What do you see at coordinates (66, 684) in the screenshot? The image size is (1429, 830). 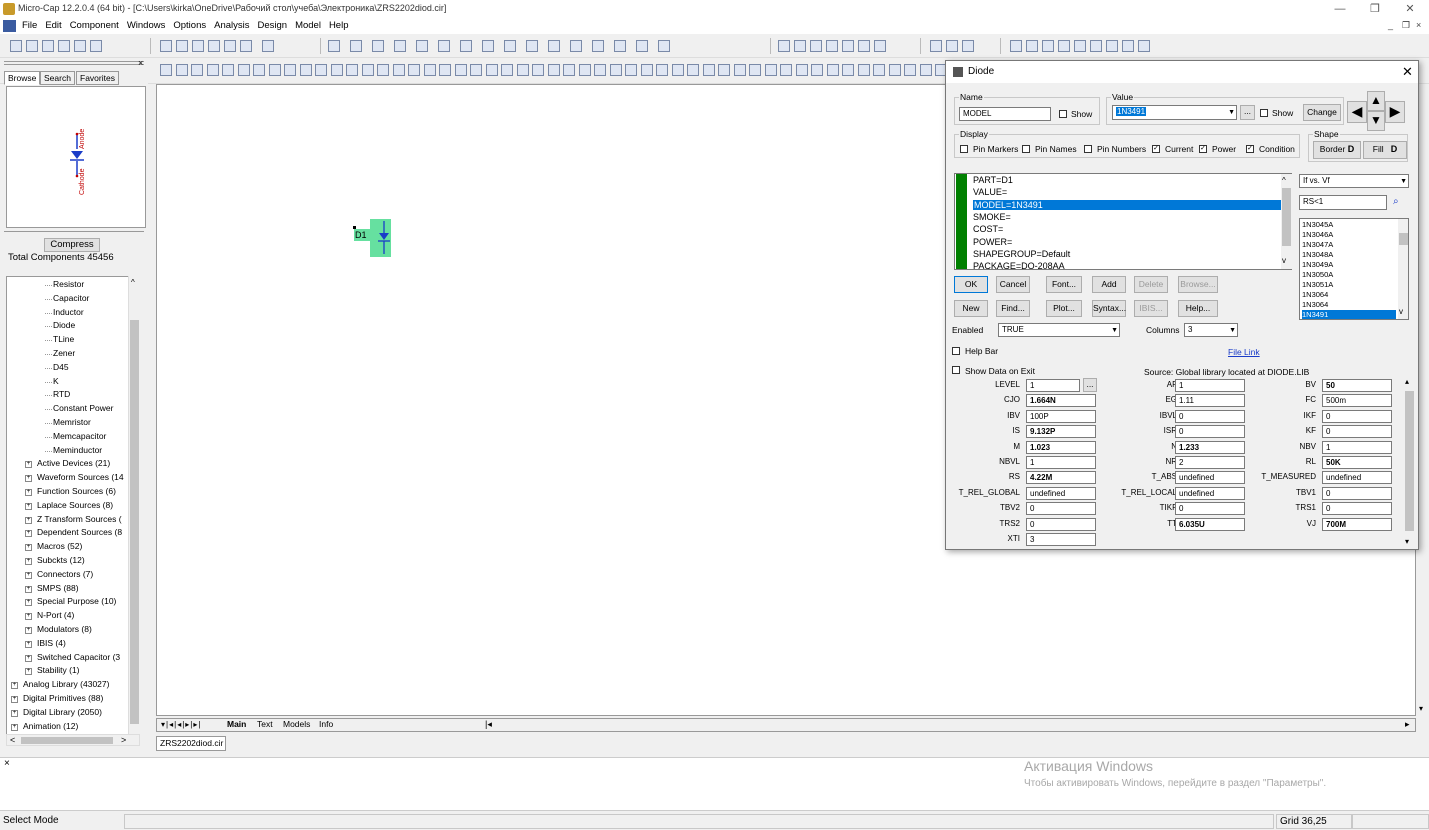 I see `tree-item: Analog Library (43027)` at bounding box center [66, 684].